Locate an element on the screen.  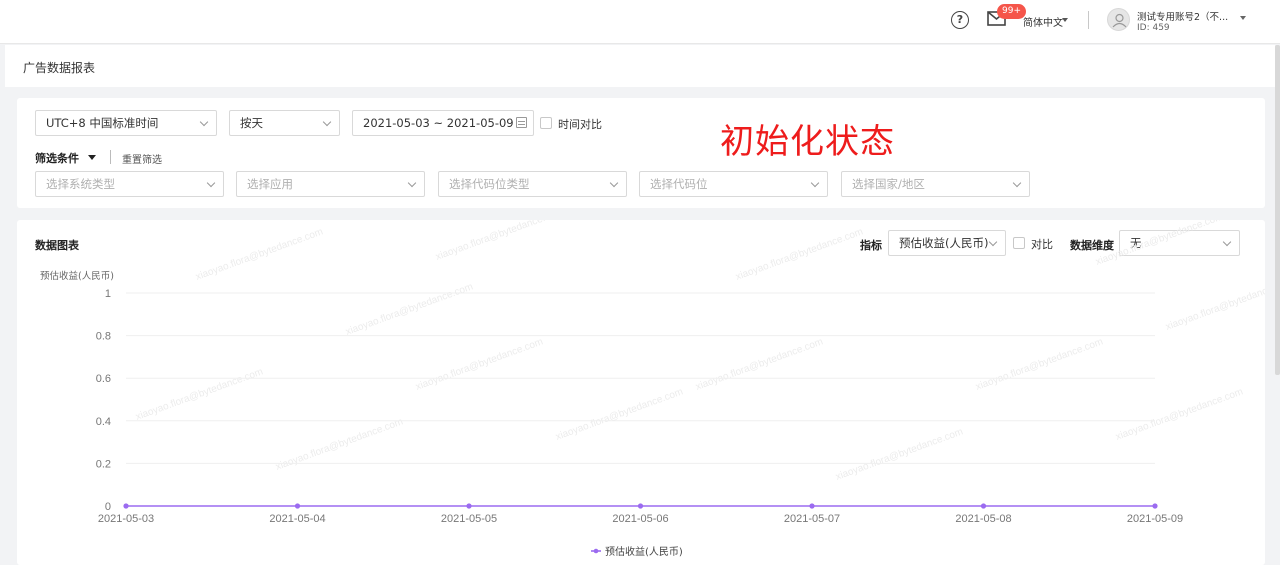
ad-slot-placeholder: 选择代码位 is located at coordinates (679, 184).